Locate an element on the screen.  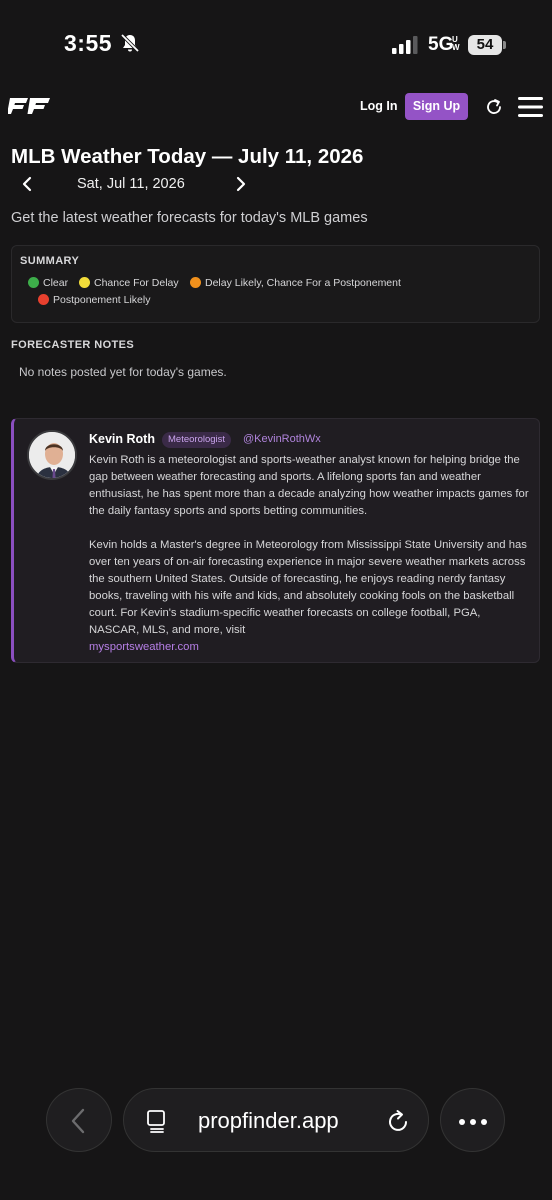
battery-level: 54 is located at coordinates (485, 45).